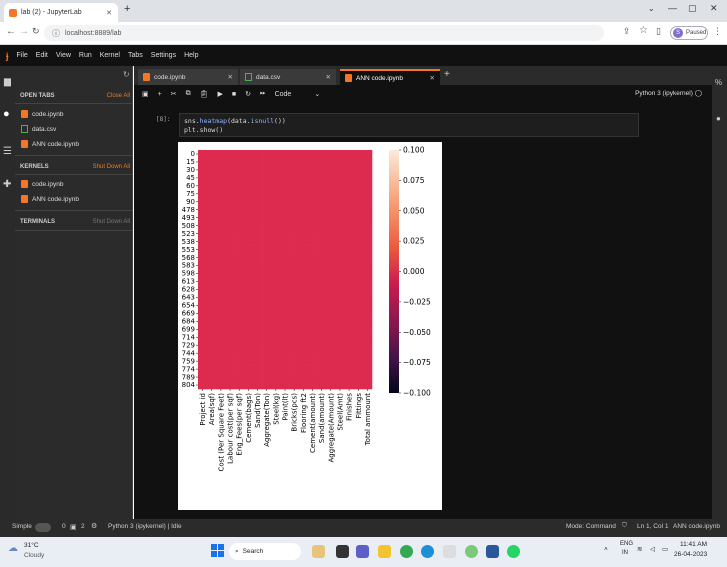 This screenshot has height=567, width=727. I want to click on clock-time: 11:41 AM, so click(693, 544).